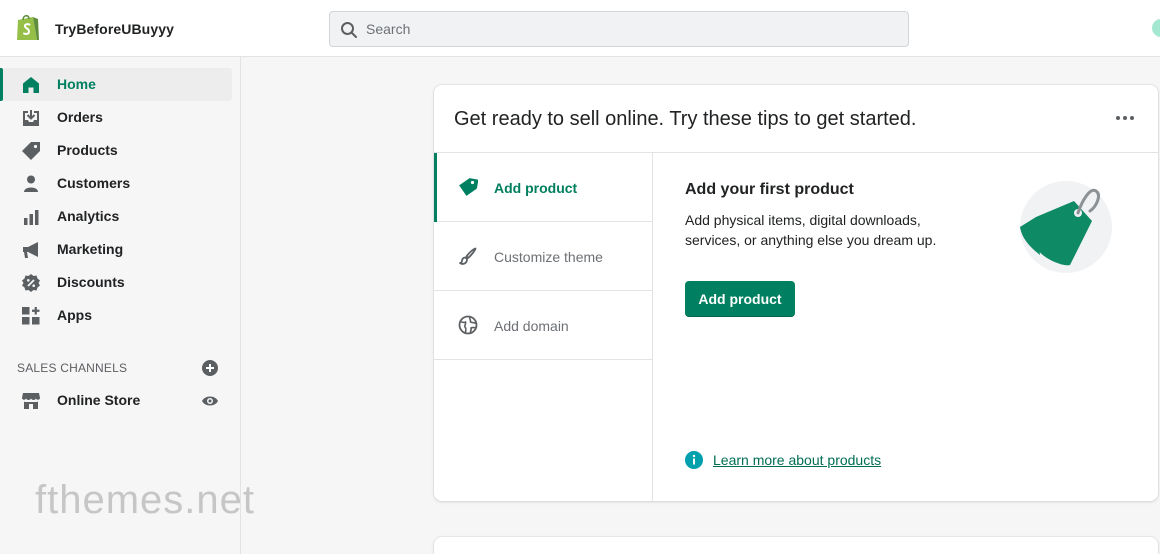  What do you see at coordinates (88, 216) in the screenshot?
I see `sidebar-item-label: Analytics` at bounding box center [88, 216].